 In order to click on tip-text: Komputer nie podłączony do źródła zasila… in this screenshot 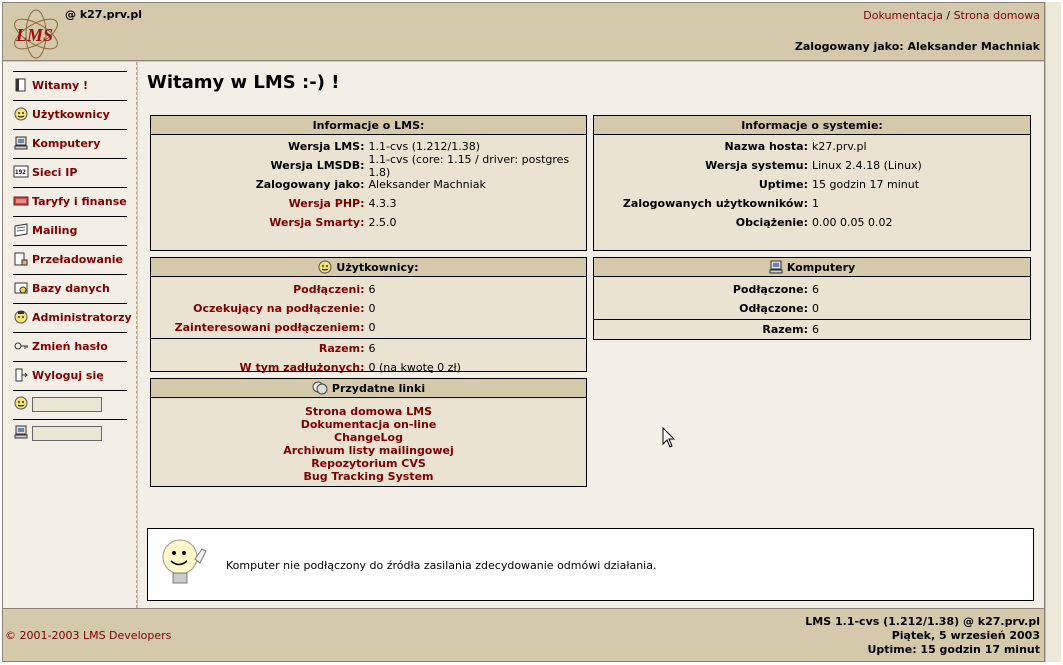, I will do `click(441, 565)`.